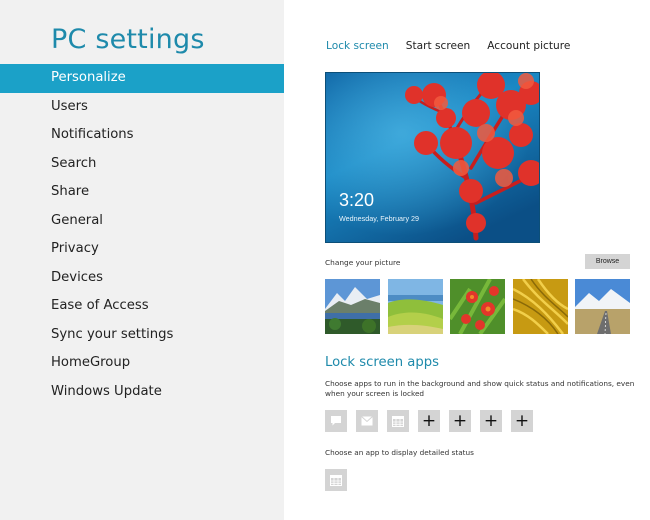  I want to click on calendar-app-slot, so click(398, 421).